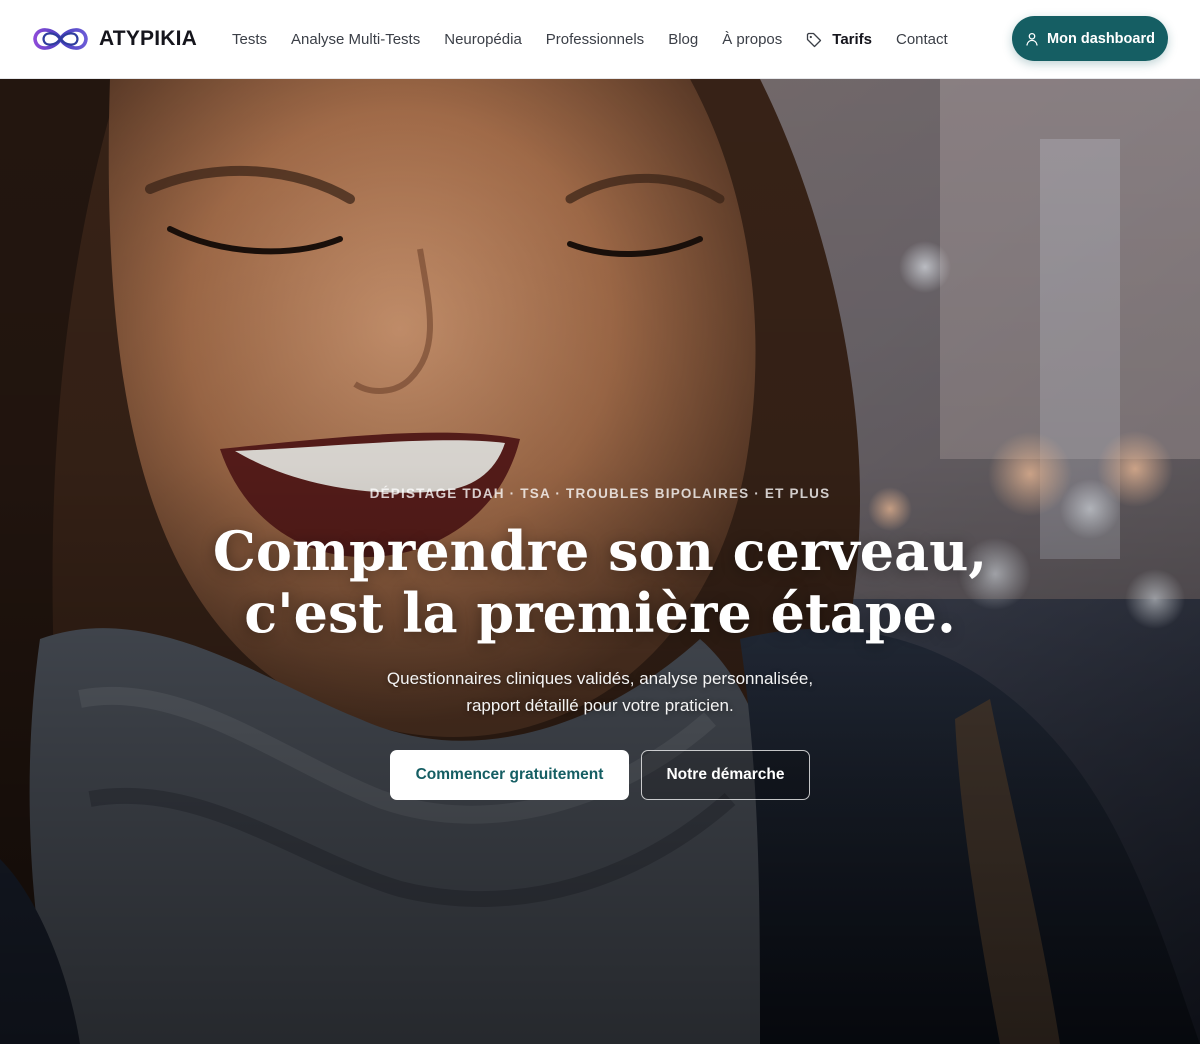  Describe the element at coordinates (752, 39) in the screenshot. I see `nav-item-a-propos: À propos` at that location.